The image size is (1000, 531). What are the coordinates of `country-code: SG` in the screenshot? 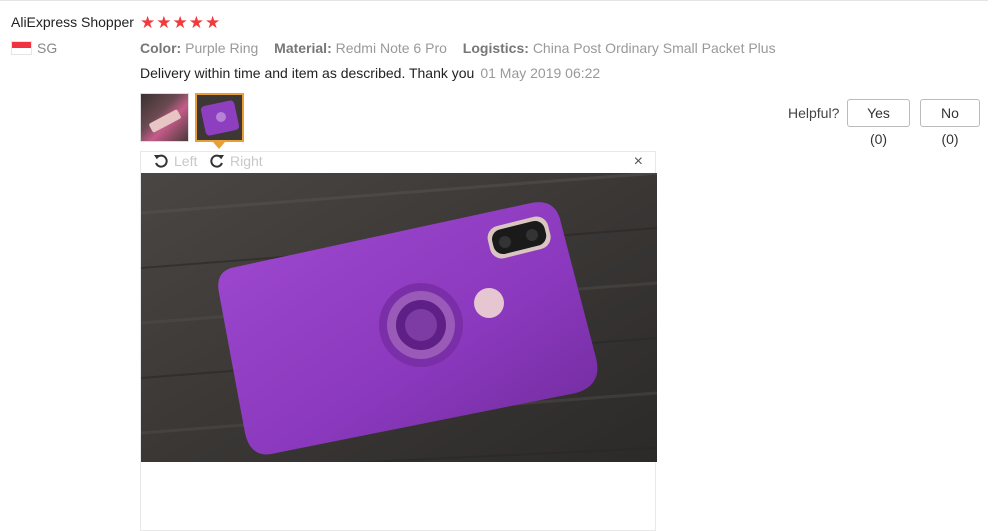 It's located at (47, 48).